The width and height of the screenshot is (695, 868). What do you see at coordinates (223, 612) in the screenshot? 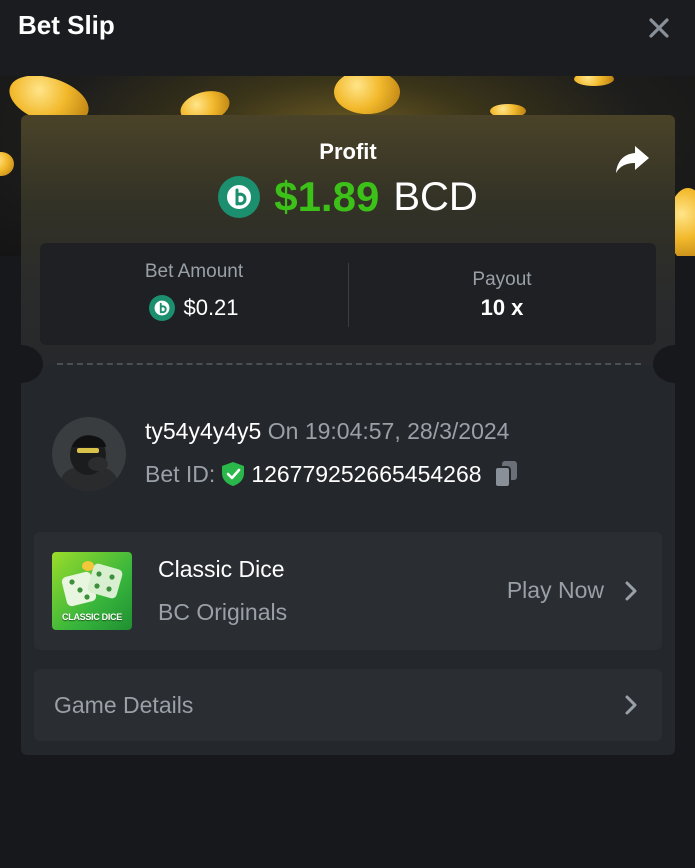
I see `game-provider: BC Originals` at bounding box center [223, 612].